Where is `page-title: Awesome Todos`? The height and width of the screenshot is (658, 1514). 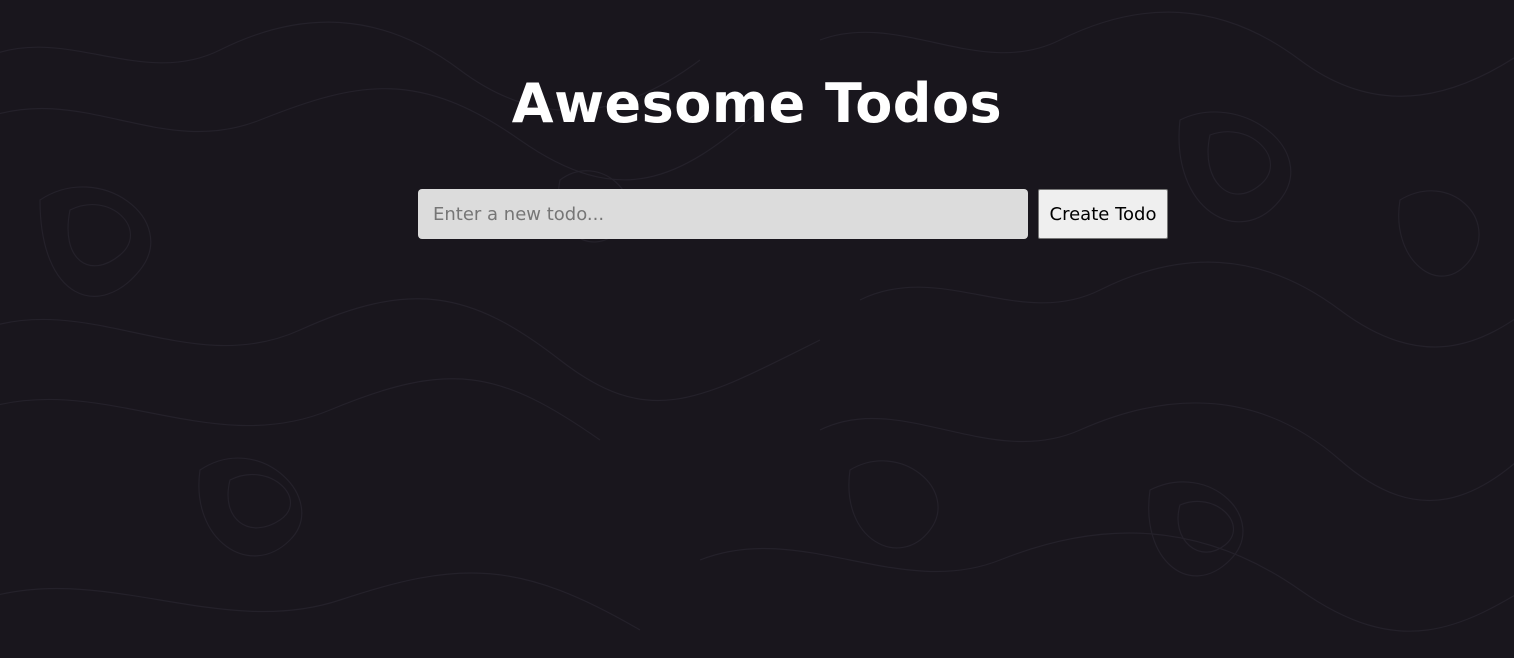
page-title: Awesome Todos is located at coordinates (757, 103).